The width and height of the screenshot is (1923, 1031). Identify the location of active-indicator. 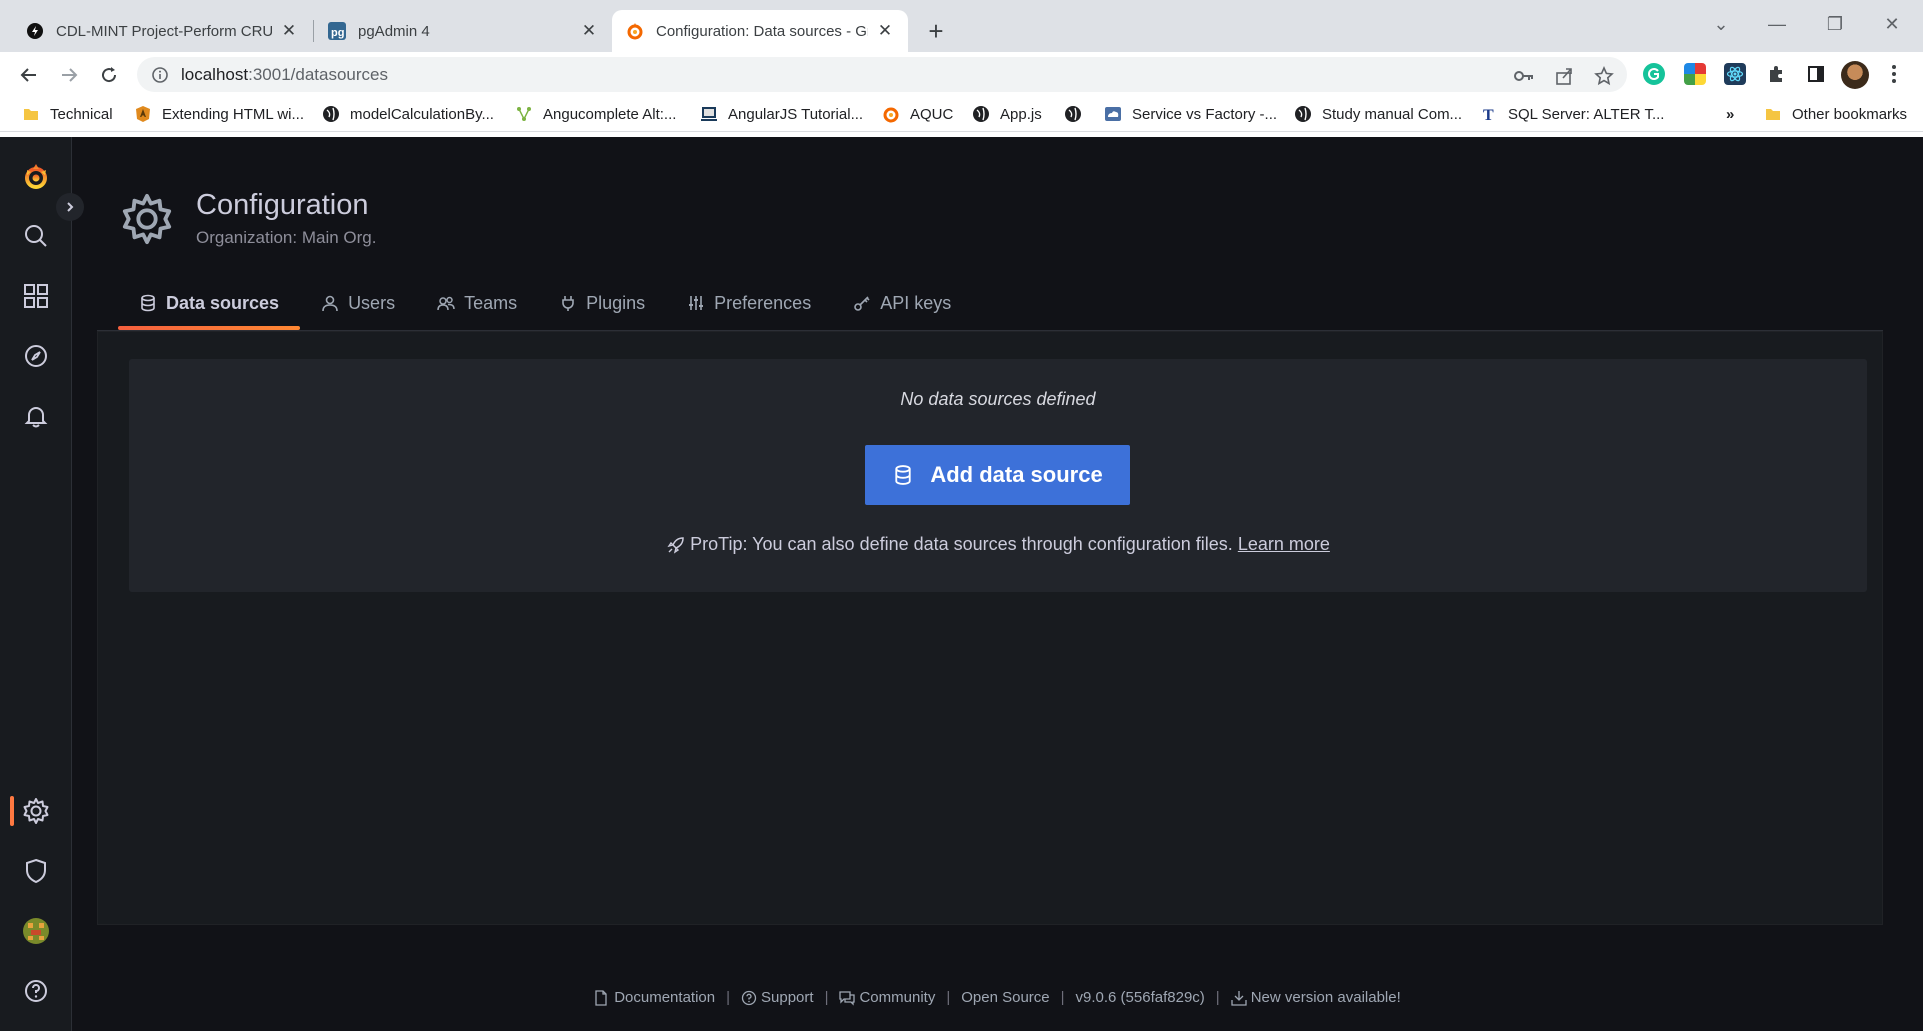
(12, 811).